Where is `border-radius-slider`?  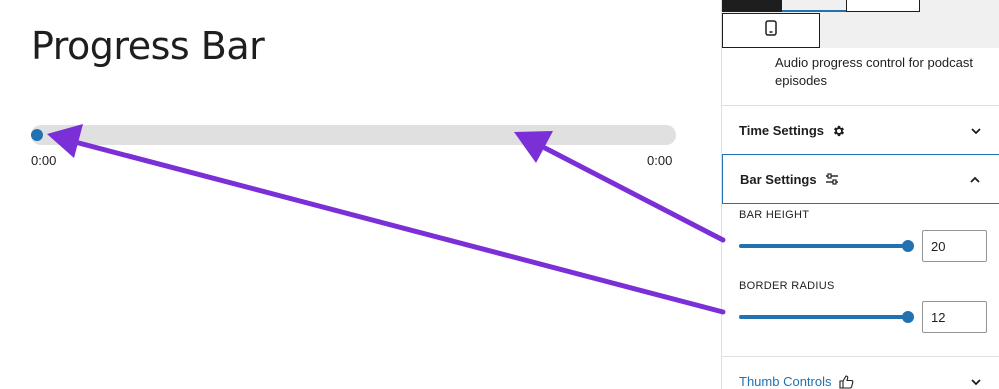
border-radius-slider is located at coordinates (826, 317).